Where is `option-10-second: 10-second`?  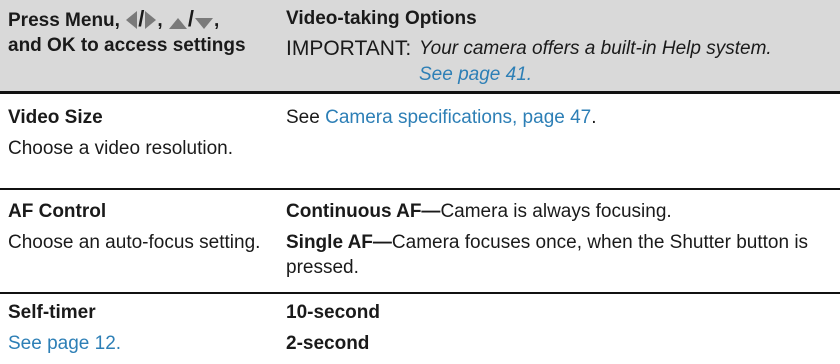 option-10-second: 10-second is located at coordinates (333, 312).